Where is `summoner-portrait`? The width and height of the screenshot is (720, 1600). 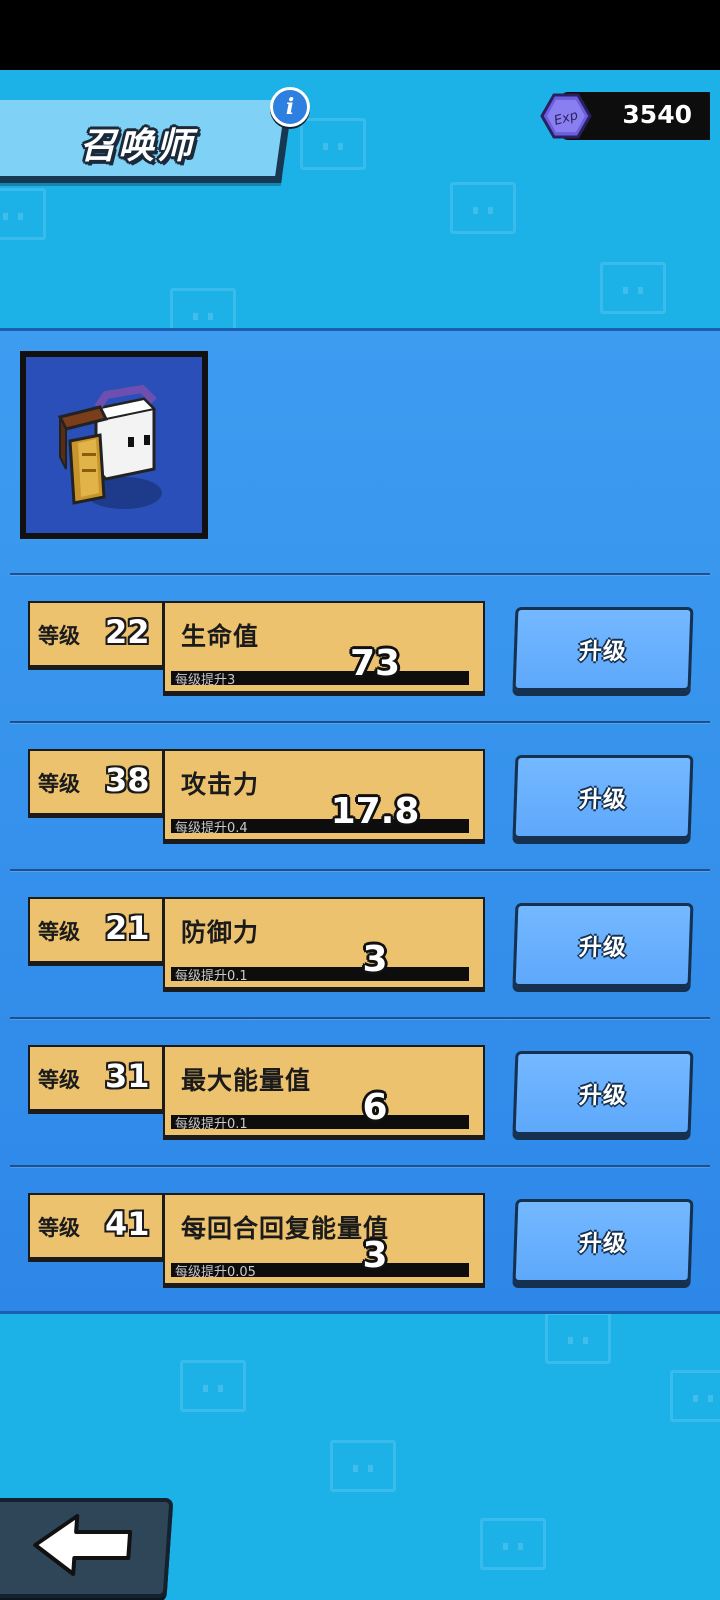 summoner-portrait is located at coordinates (114, 445).